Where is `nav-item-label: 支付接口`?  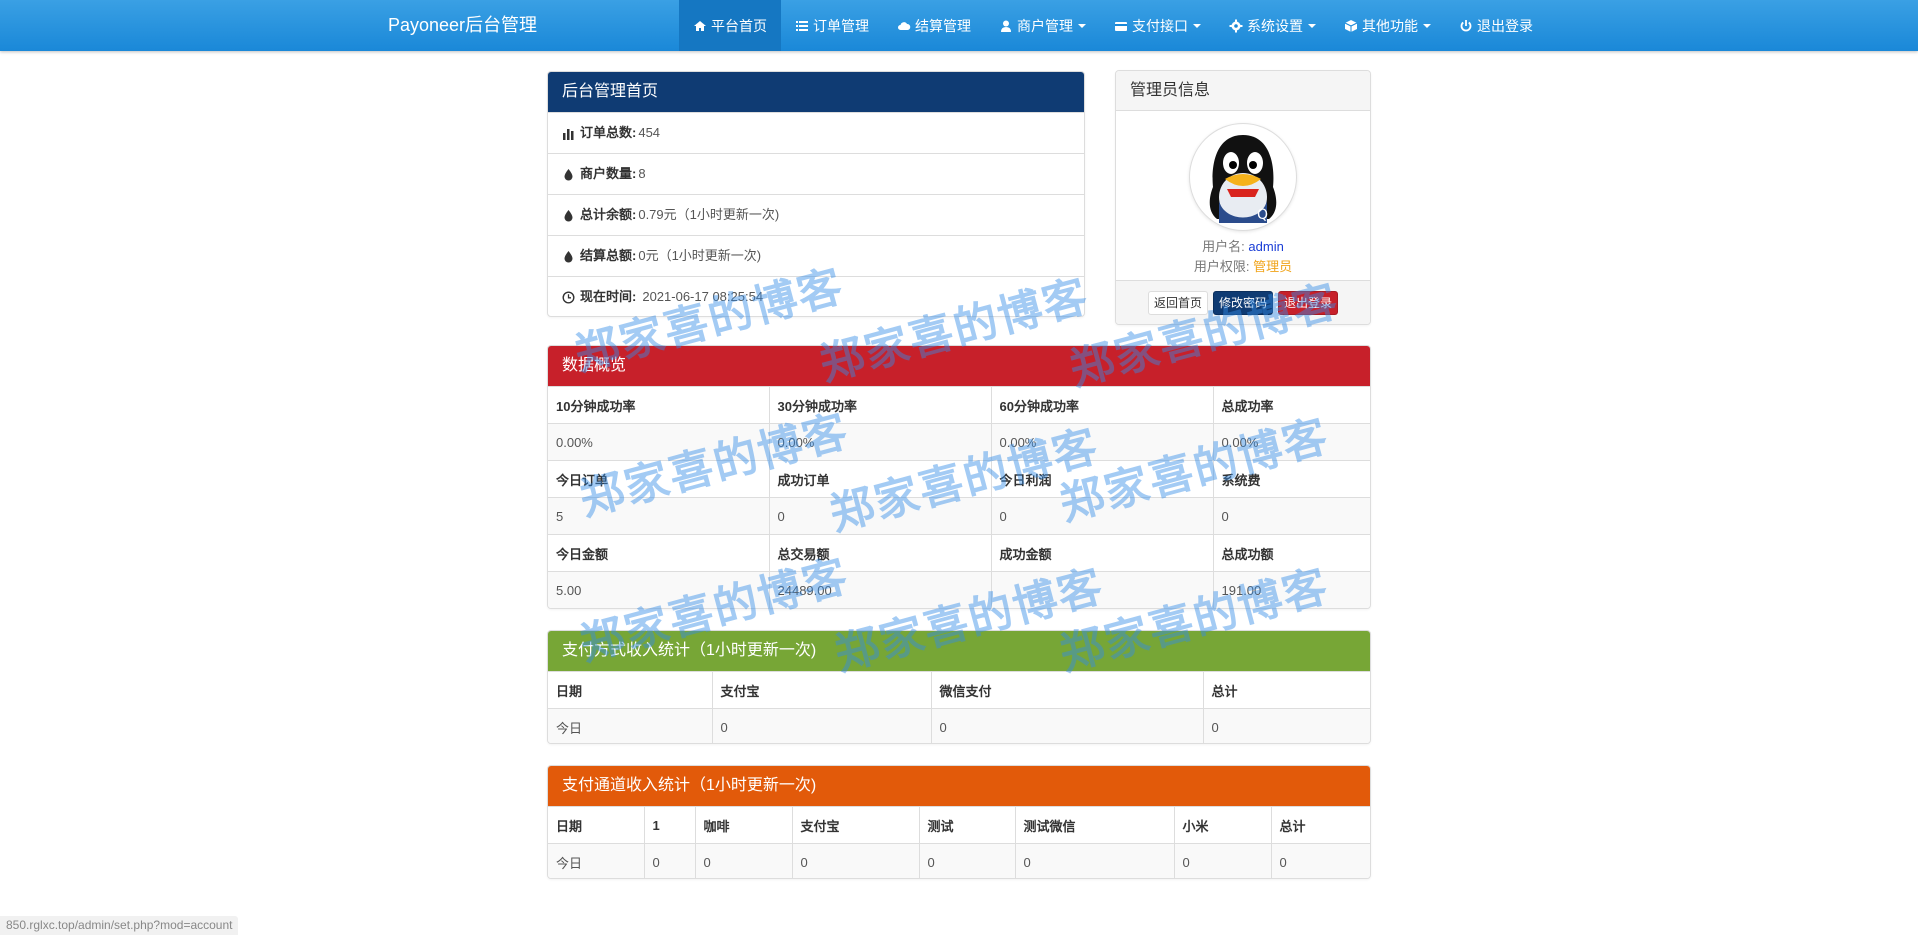
nav-item-label: 支付接口 is located at coordinates (1160, 25).